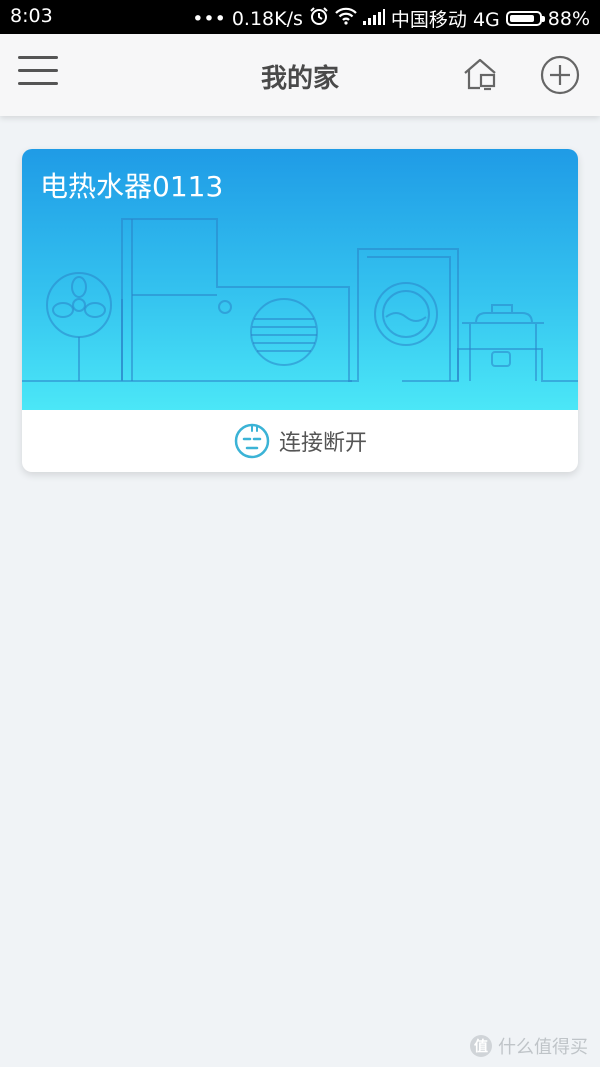  I want to click on wifi-icon, so click(346, 18).